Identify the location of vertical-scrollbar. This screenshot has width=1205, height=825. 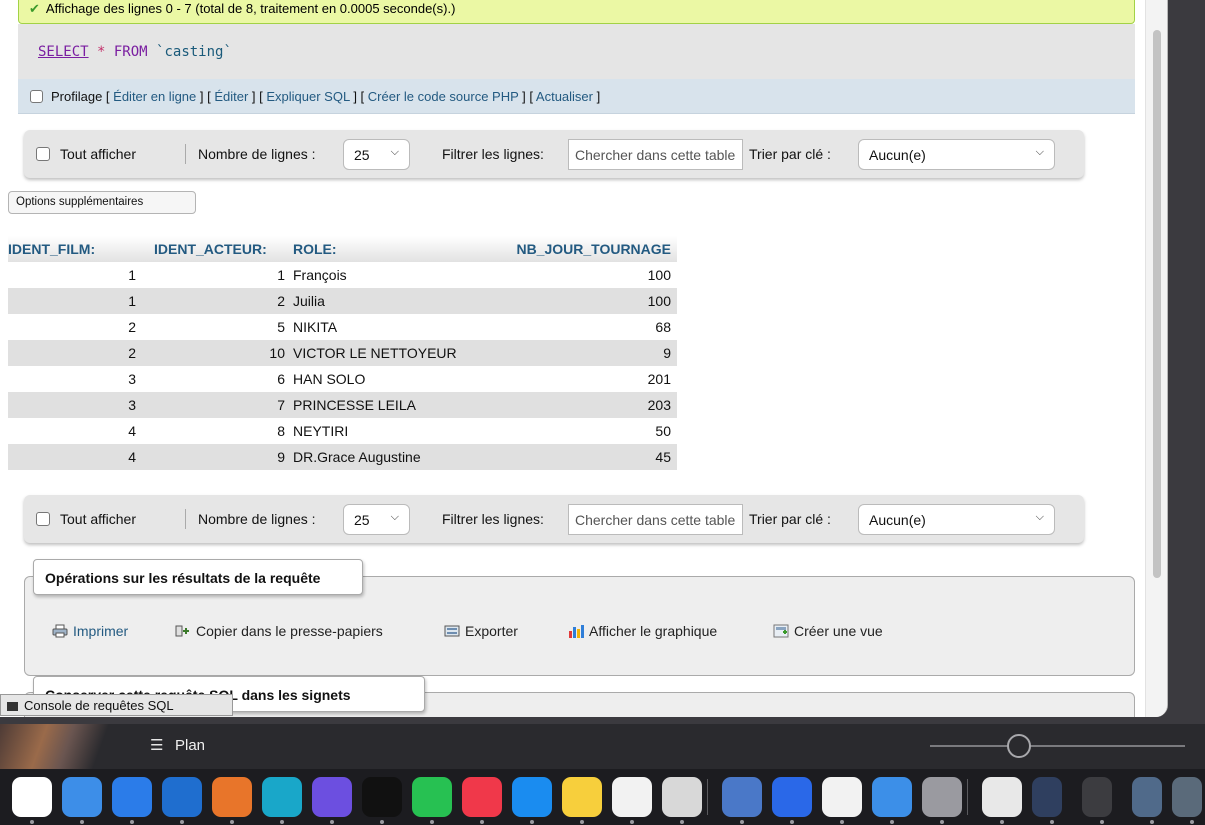
(1156, 358).